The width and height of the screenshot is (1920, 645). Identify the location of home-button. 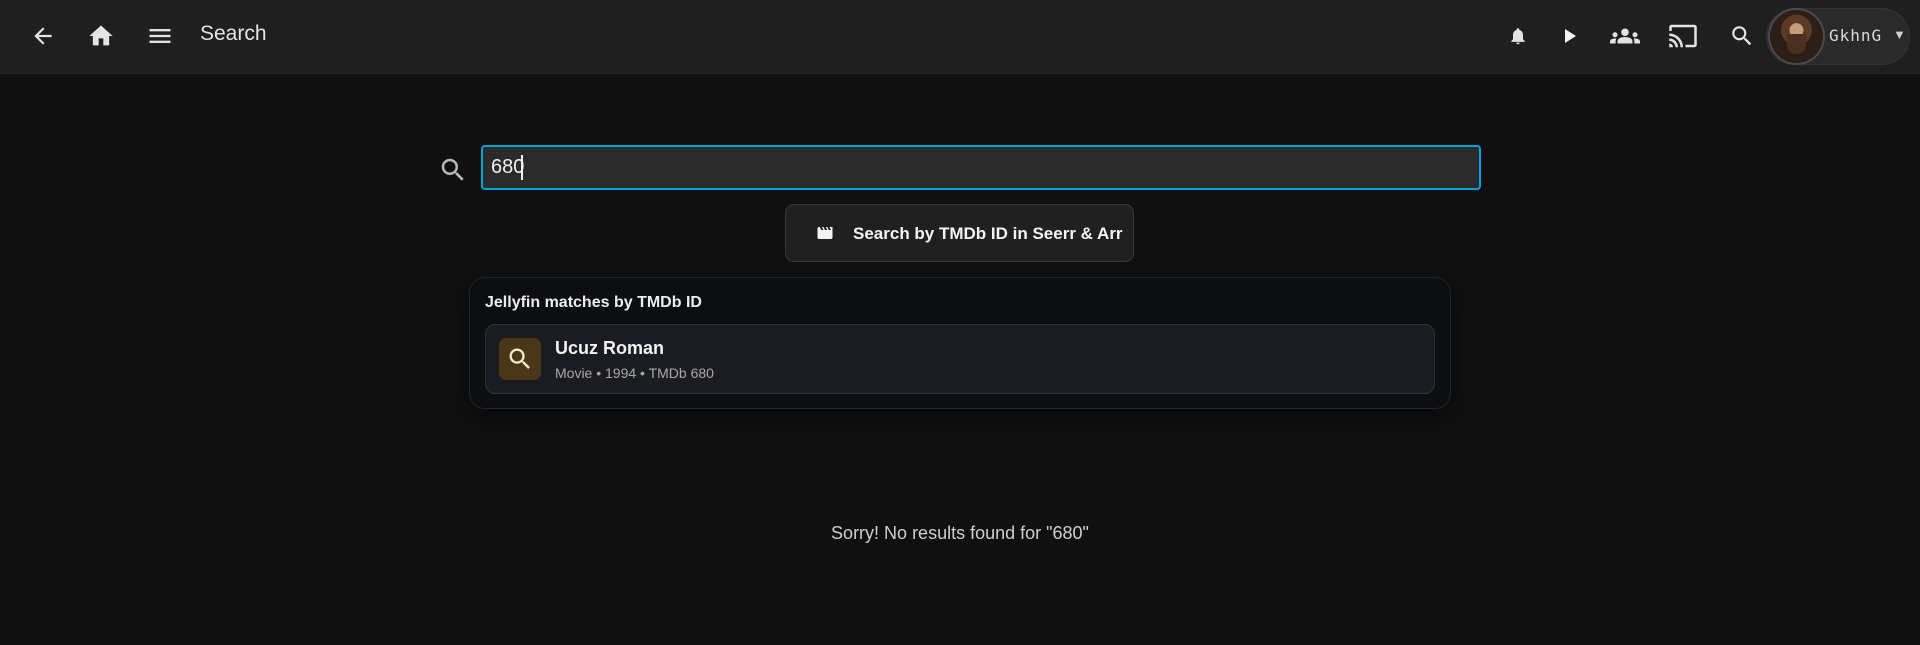
(101, 36).